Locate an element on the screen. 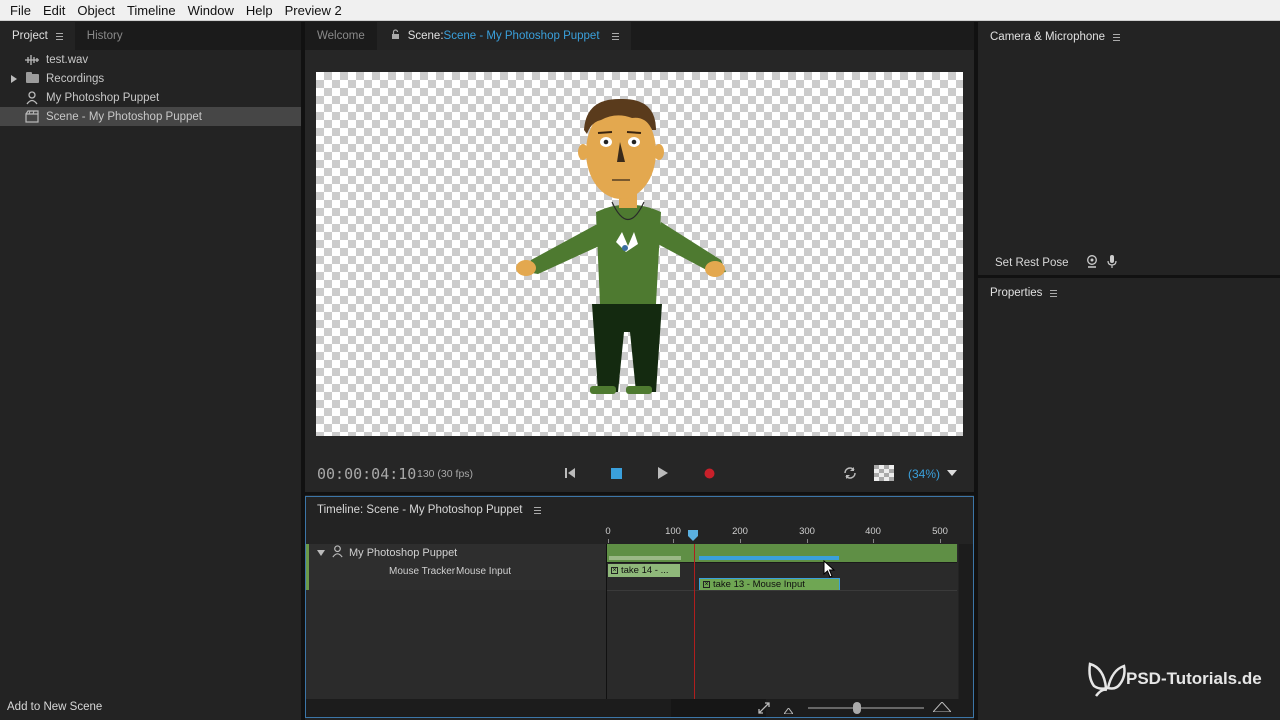 The width and height of the screenshot is (1280, 720). frame-info: 130 (30 fps) is located at coordinates (445, 474).